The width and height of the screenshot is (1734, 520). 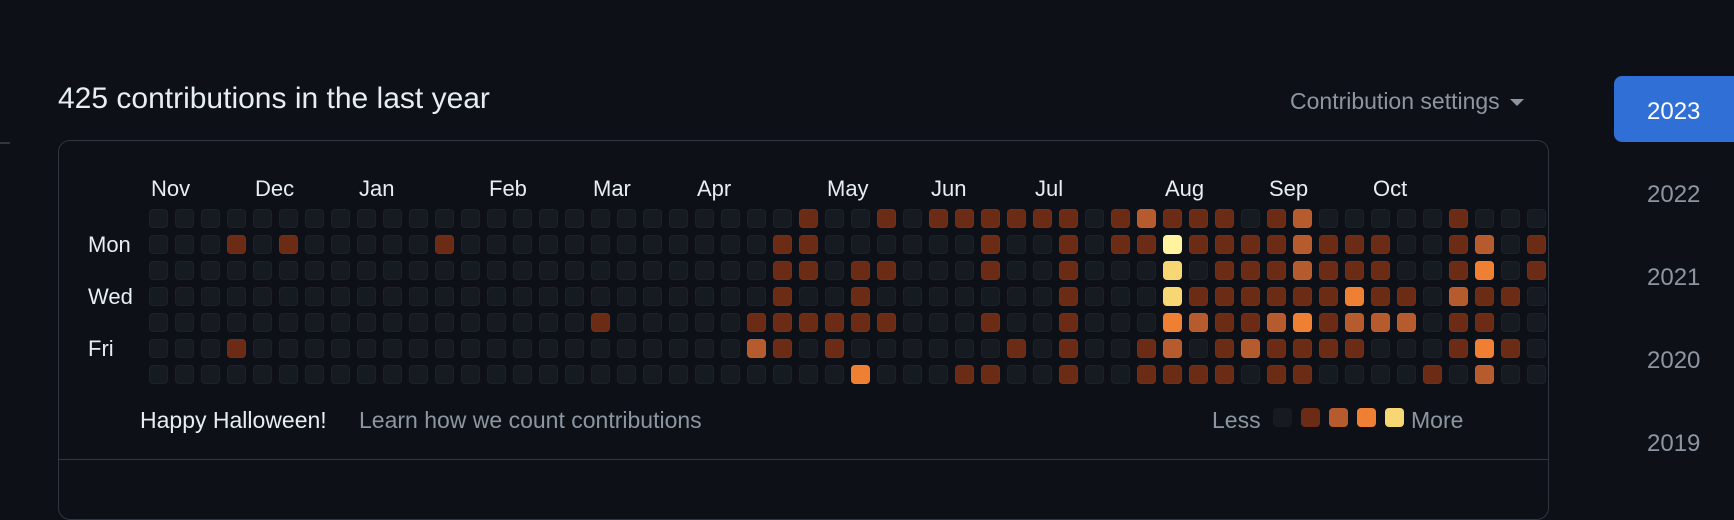 What do you see at coordinates (1407, 101) in the screenshot?
I see `contribution-settings-button: Contribution settings` at bounding box center [1407, 101].